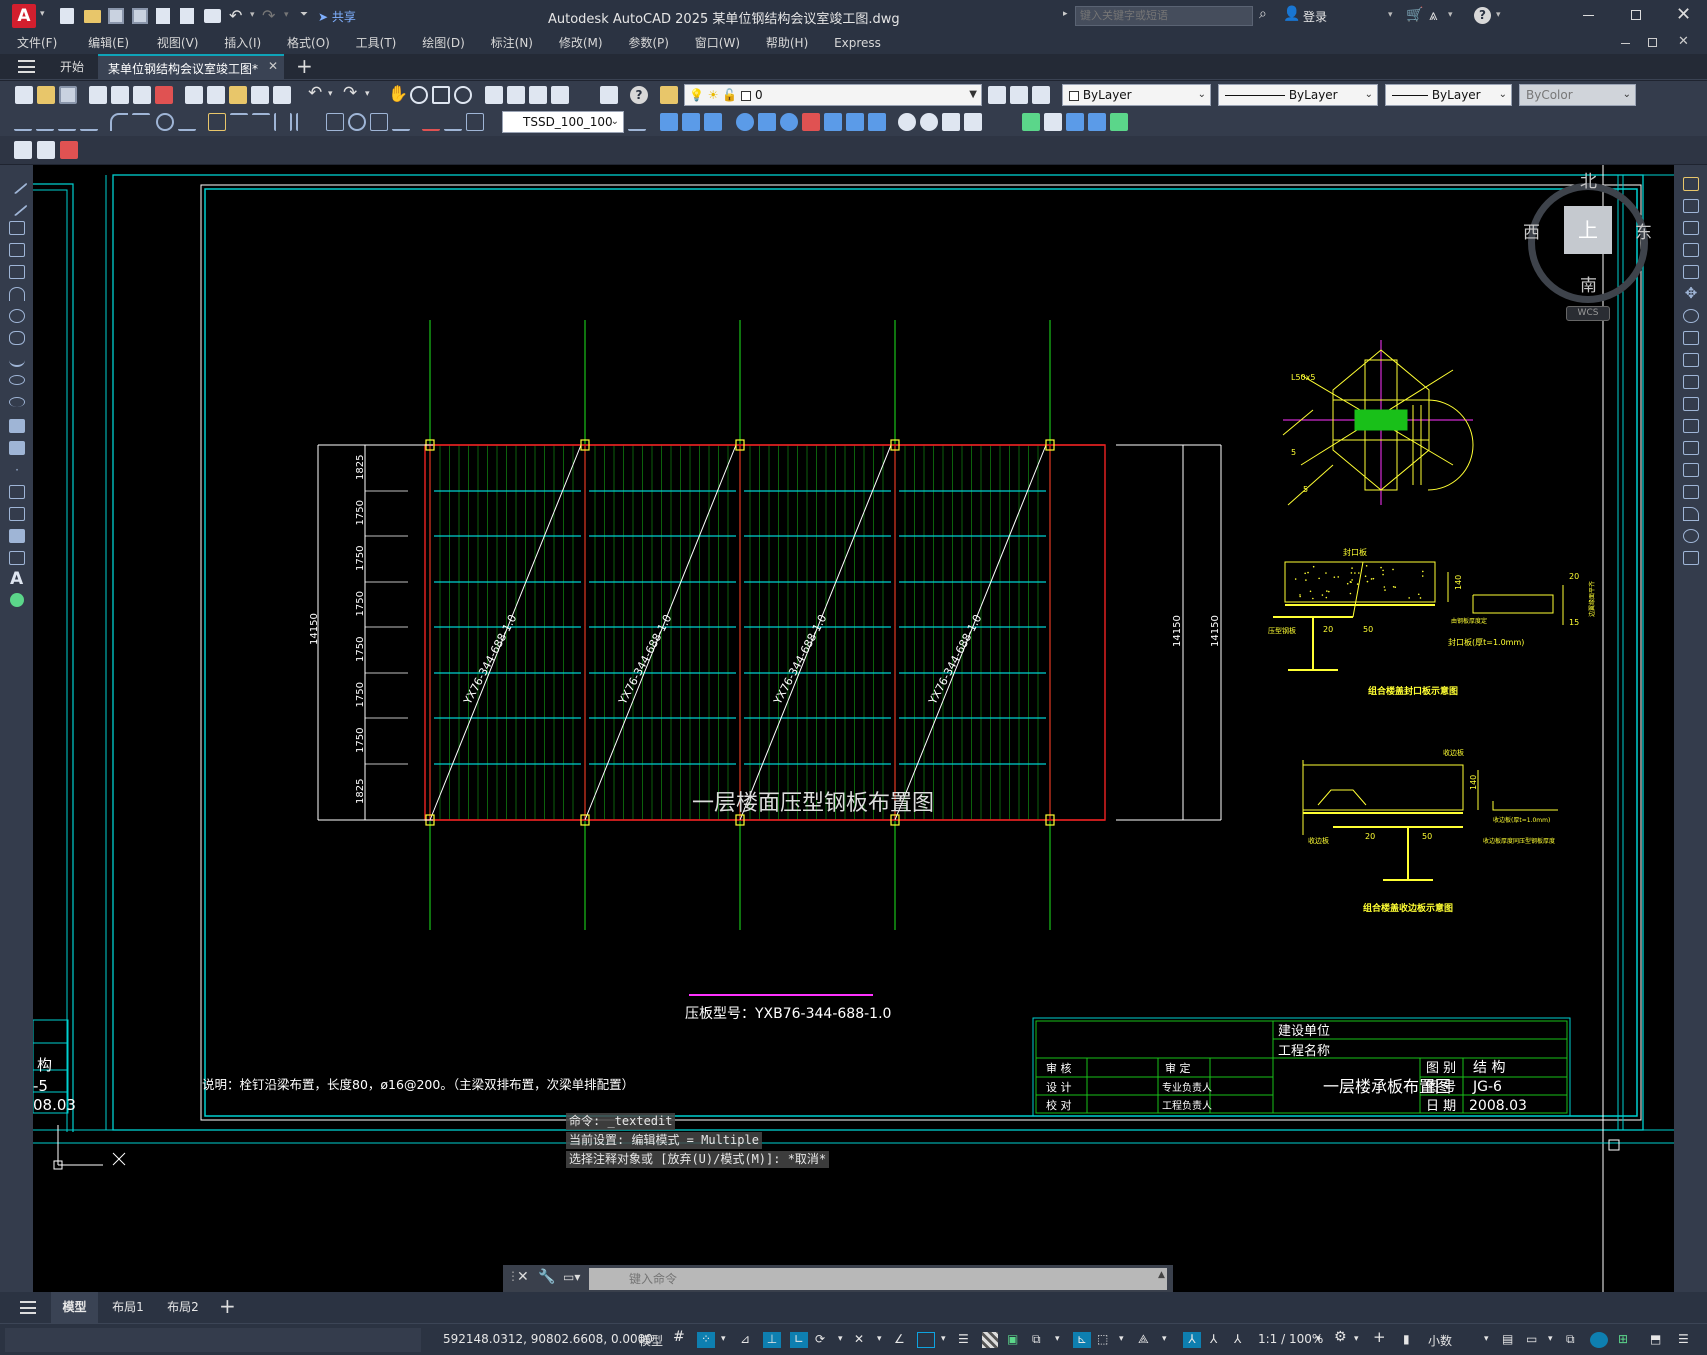 The image size is (1707, 1355). What do you see at coordinates (1057, 1342) in the screenshot?
I see `3d-osnap-dropdown-icon: ▾` at bounding box center [1057, 1342].